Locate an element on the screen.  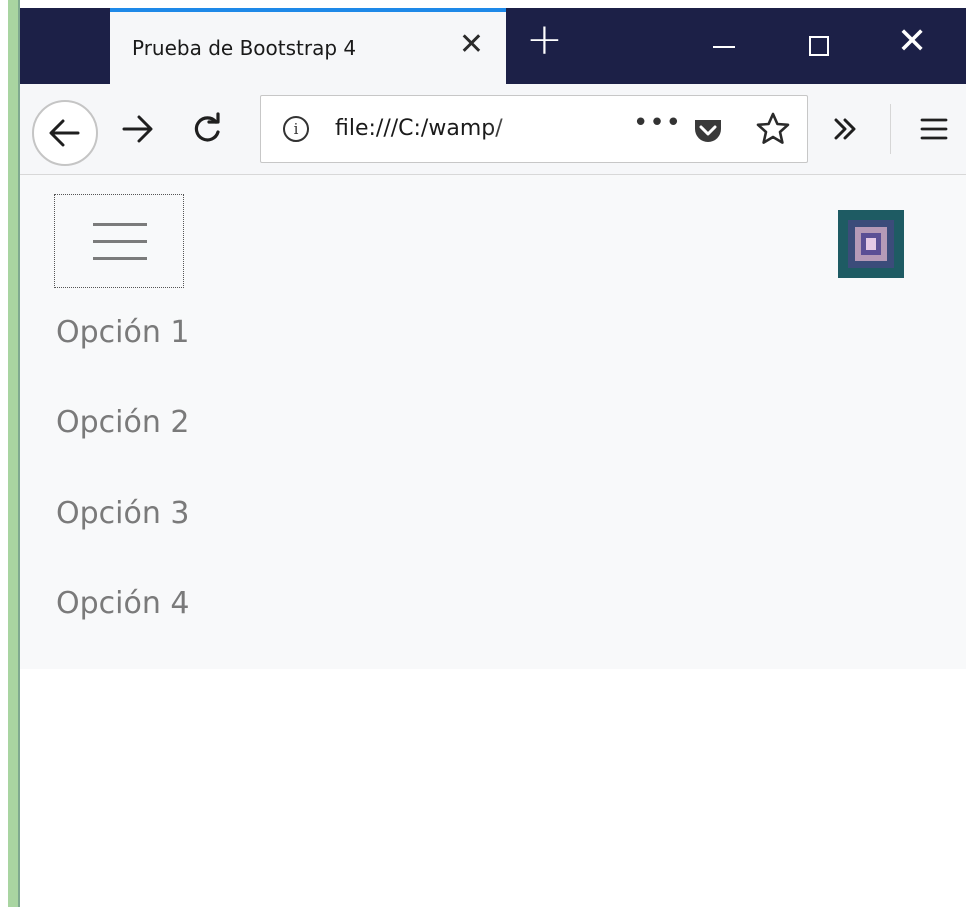
maximize-icon is located at coordinates (819, 46).